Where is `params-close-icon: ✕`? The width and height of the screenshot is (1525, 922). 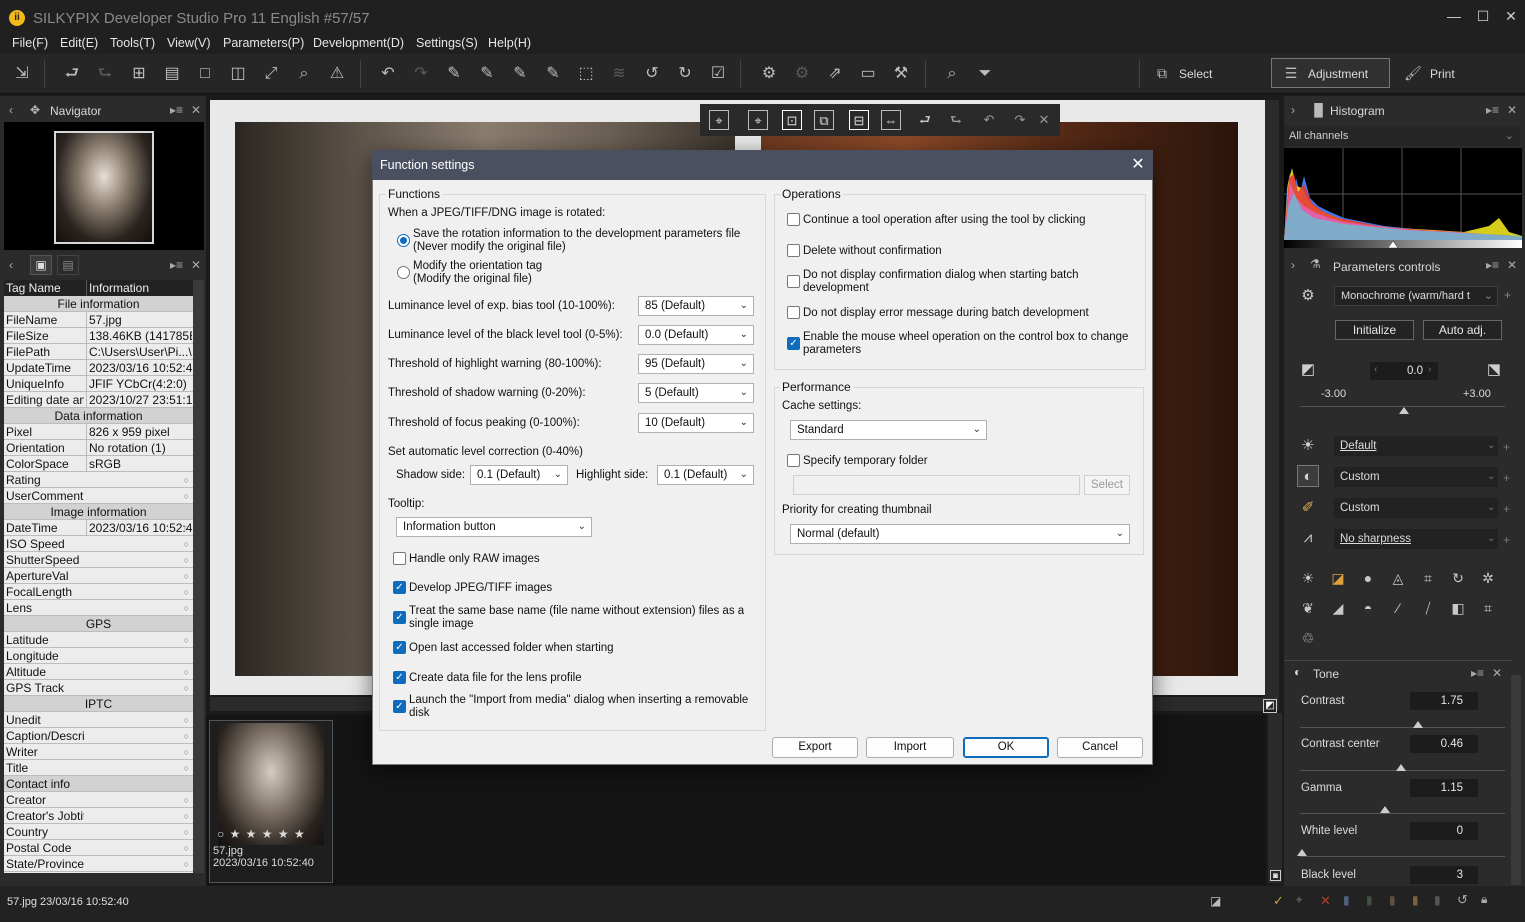
params-close-icon: ✕ is located at coordinates (1512, 265).